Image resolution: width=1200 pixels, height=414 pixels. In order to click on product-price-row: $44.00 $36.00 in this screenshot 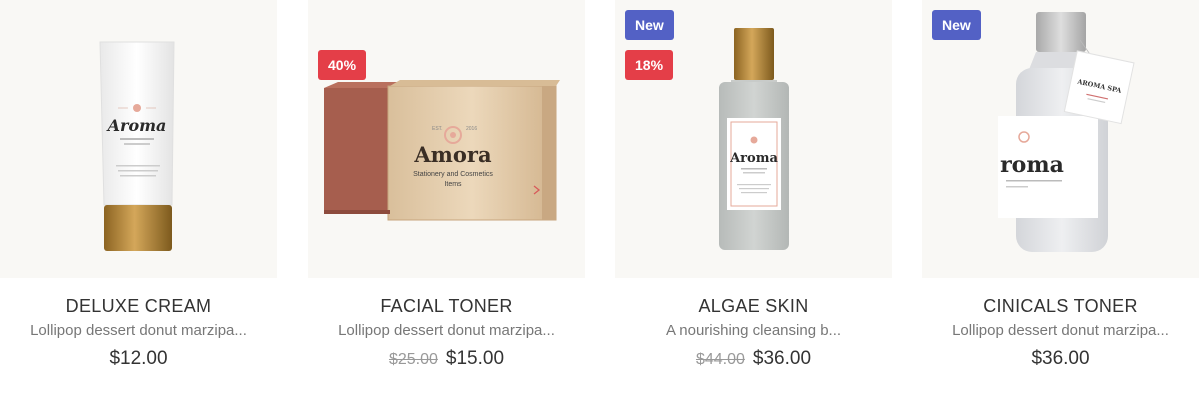, I will do `click(753, 359)`.